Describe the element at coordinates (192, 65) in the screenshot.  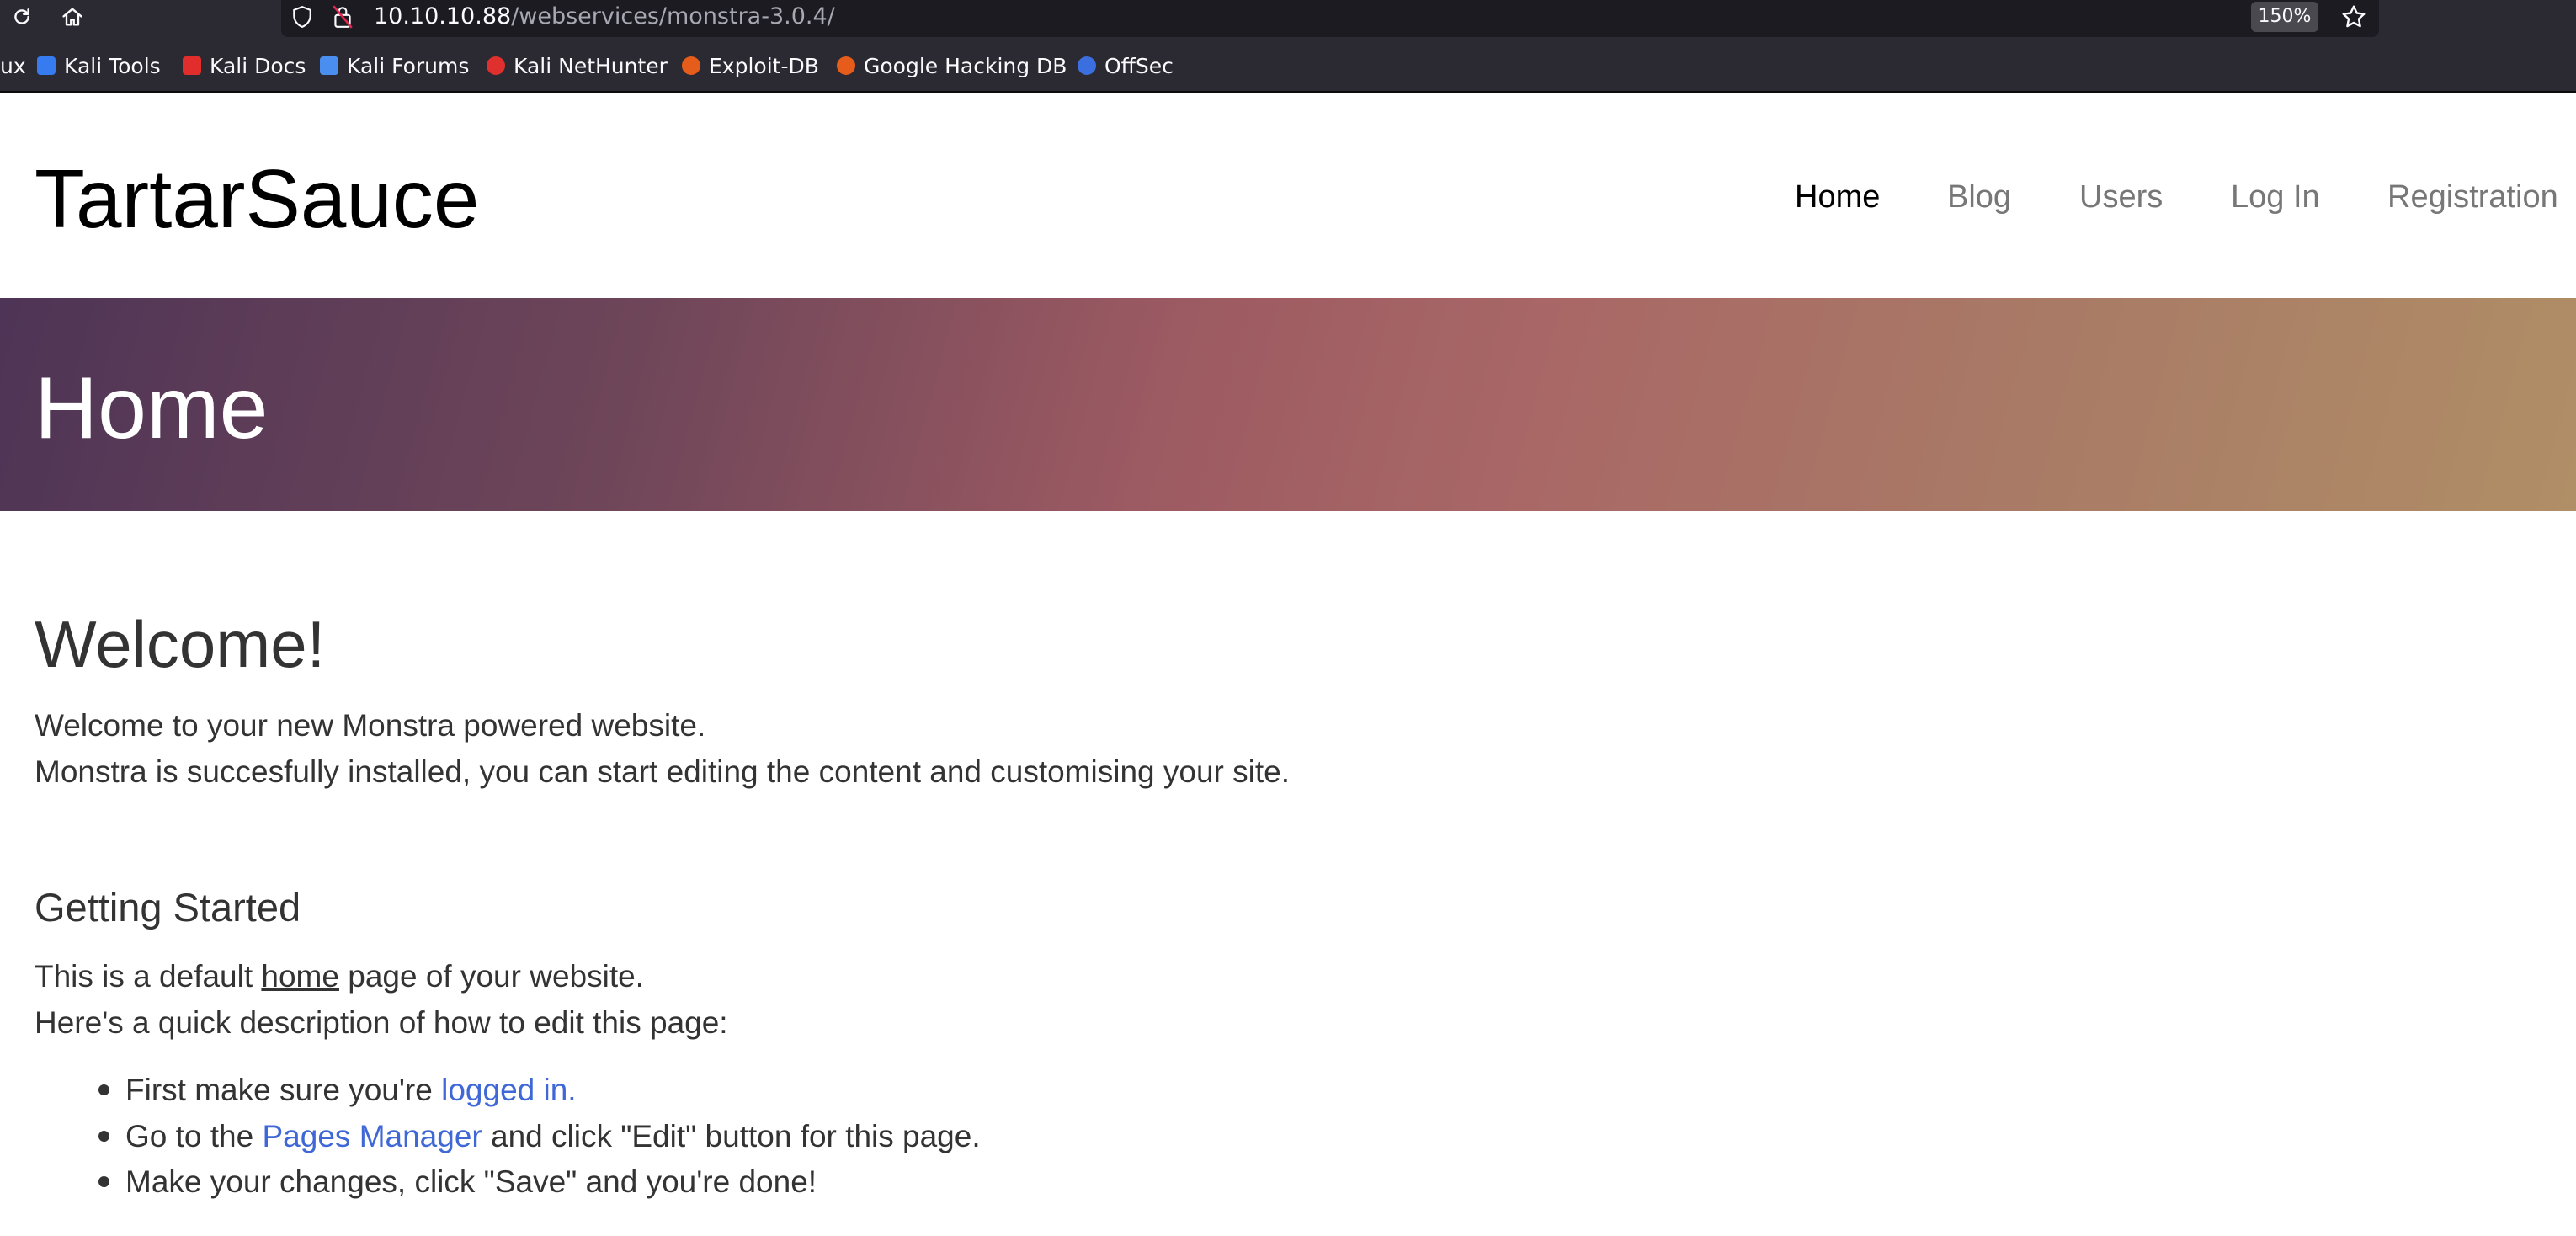
I see `kali-docs-icon` at that location.